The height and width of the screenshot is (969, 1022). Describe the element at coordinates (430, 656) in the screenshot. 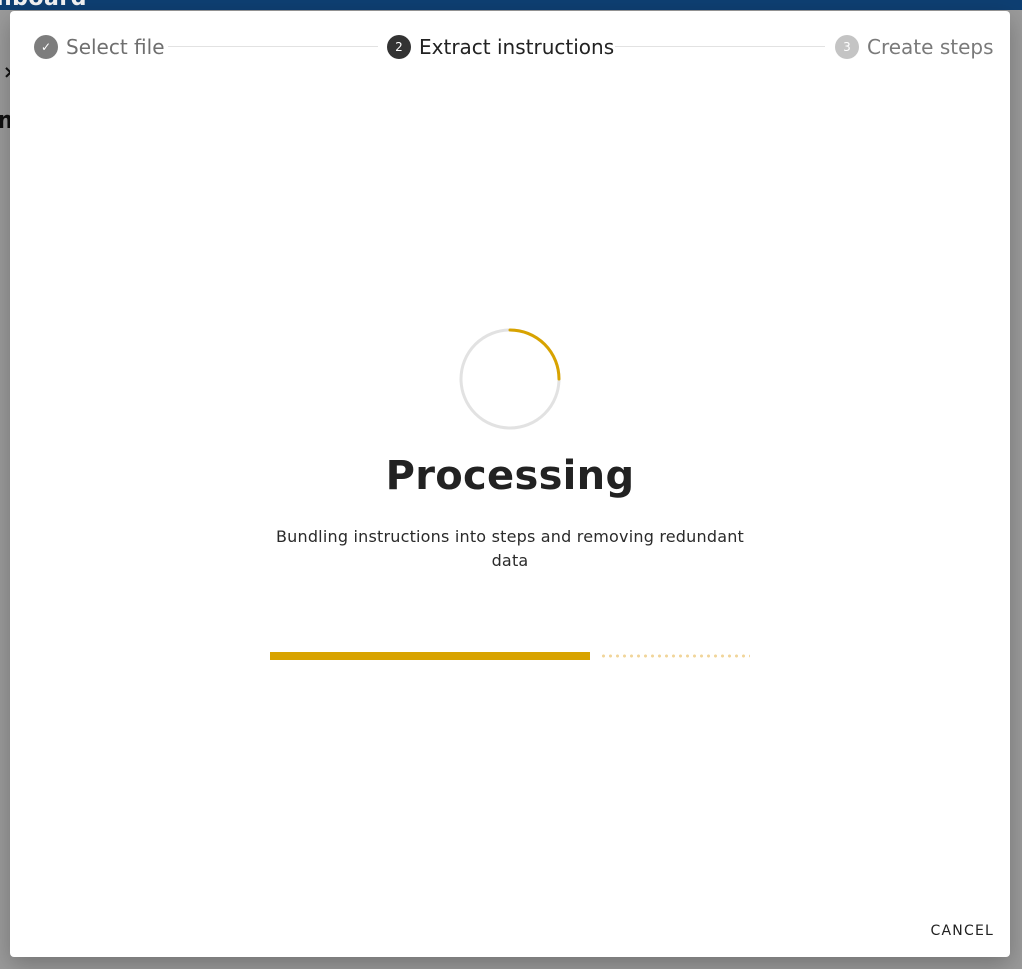

I see `progress-bar-fill` at that location.